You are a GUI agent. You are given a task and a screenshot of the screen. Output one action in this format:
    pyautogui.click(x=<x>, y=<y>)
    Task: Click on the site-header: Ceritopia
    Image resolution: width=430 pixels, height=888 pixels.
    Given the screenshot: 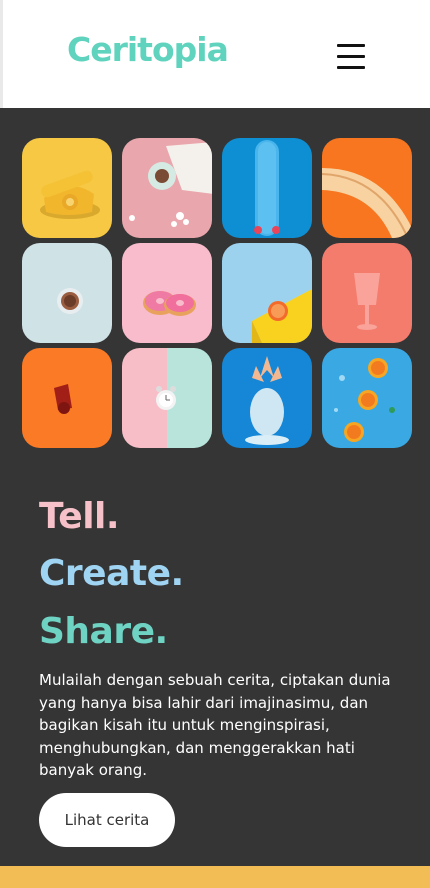 What is the action you would take?
    pyautogui.click(x=215, y=54)
    